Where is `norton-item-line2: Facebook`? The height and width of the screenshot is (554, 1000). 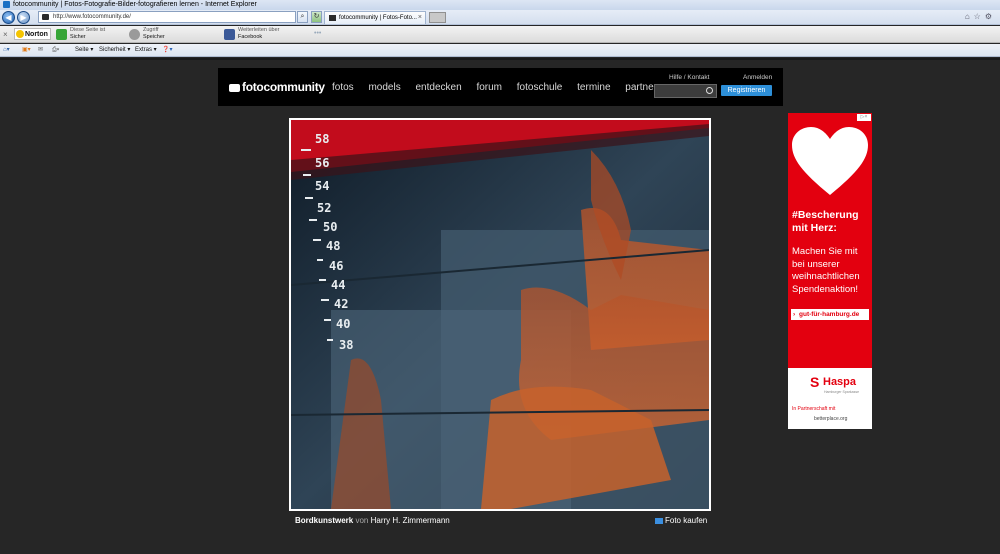 norton-item-line2: Facebook is located at coordinates (250, 37).